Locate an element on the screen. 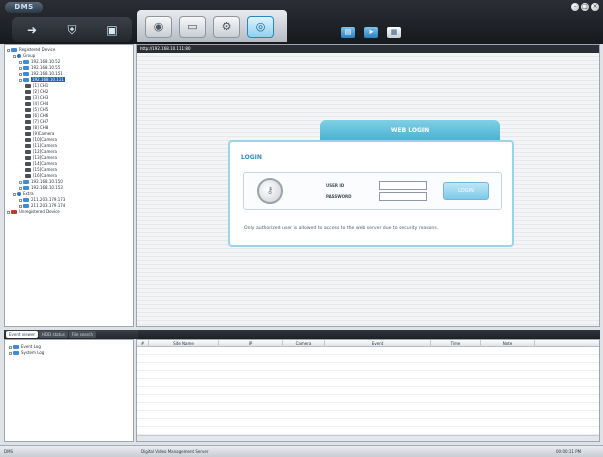 This screenshot has height=457, width=603. tree-item: 192.168.10.150 is located at coordinates (41, 181).